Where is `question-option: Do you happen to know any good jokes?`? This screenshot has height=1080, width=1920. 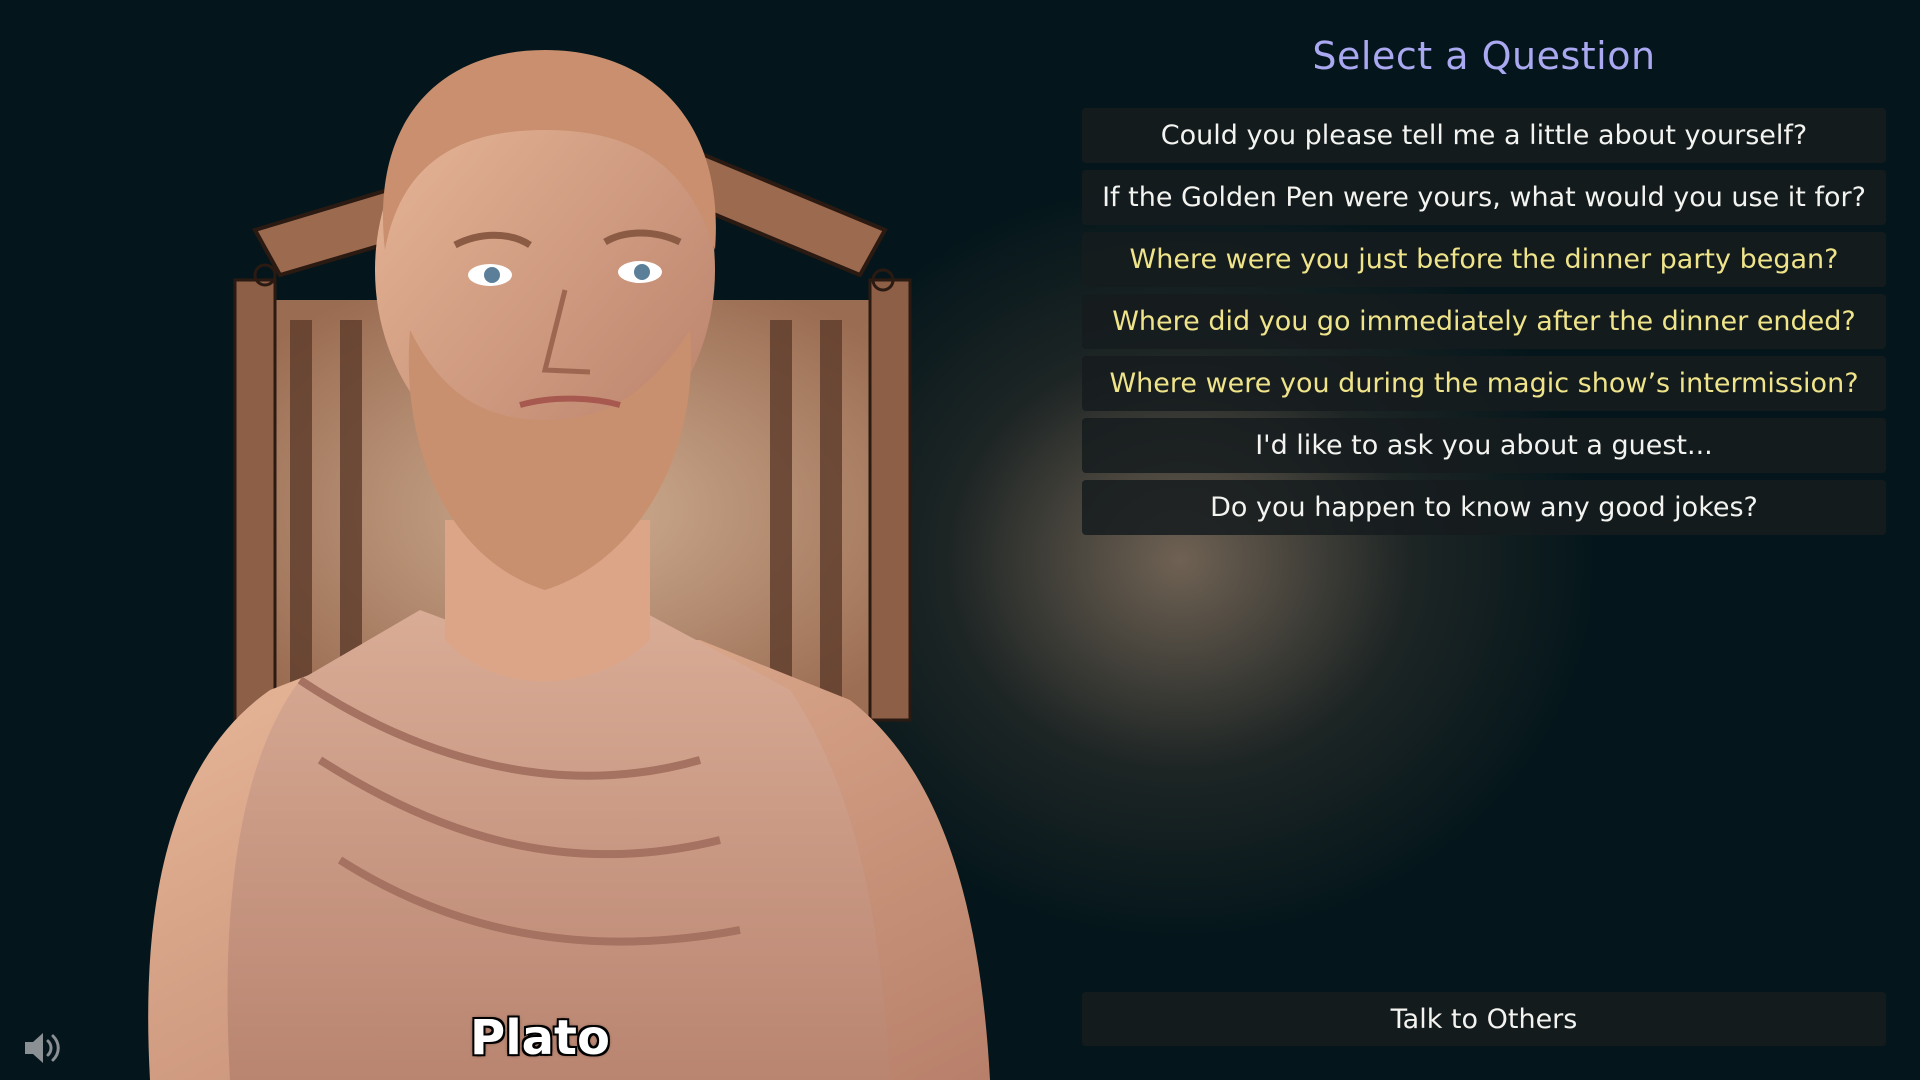 question-option: Do you happen to know any good jokes? is located at coordinates (1484, 507).